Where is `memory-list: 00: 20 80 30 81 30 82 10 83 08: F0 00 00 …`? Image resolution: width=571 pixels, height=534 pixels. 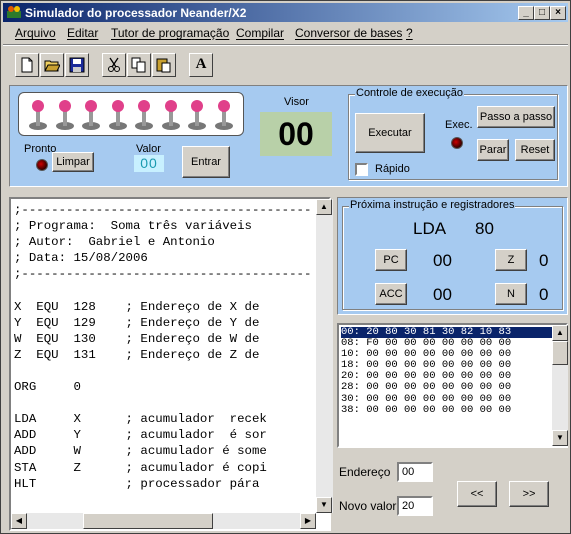
memory-list: 00: 20 80 30 81 30 82 10 83 08: F0 00 00 … is located at coordinates (452, 385).